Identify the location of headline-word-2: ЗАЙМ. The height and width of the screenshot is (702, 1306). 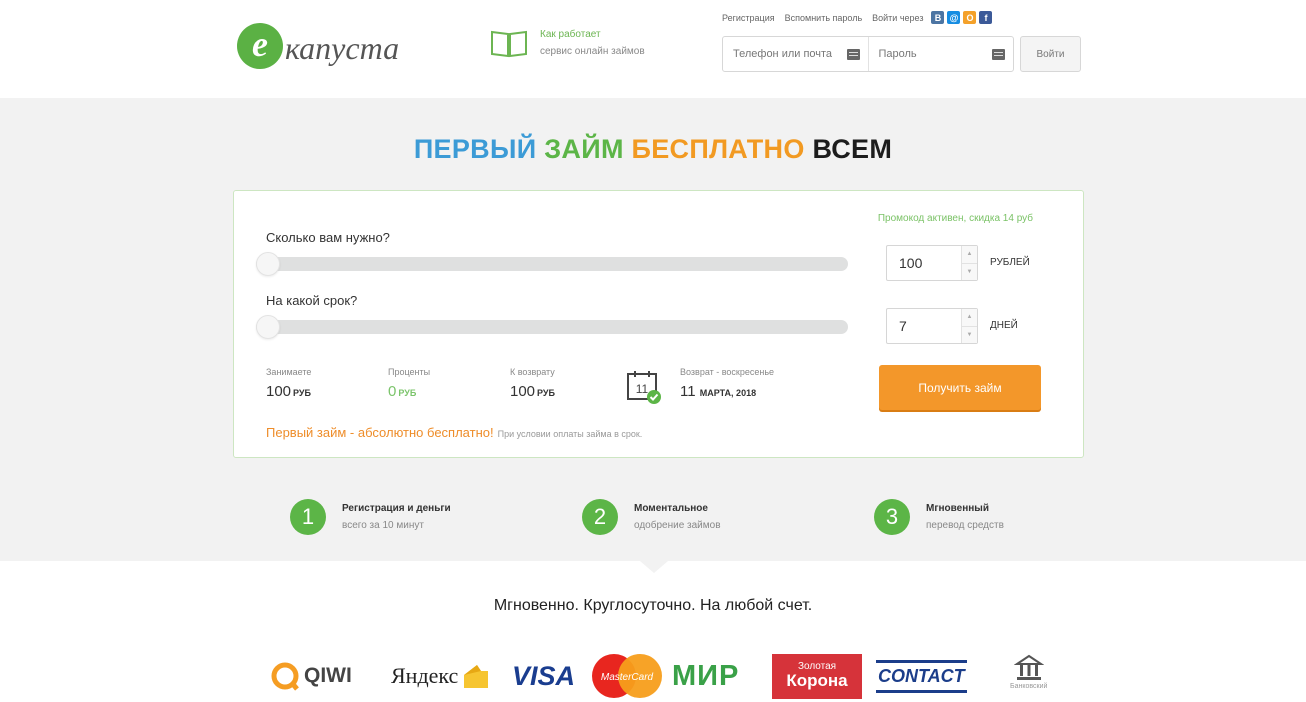
(584, 149).